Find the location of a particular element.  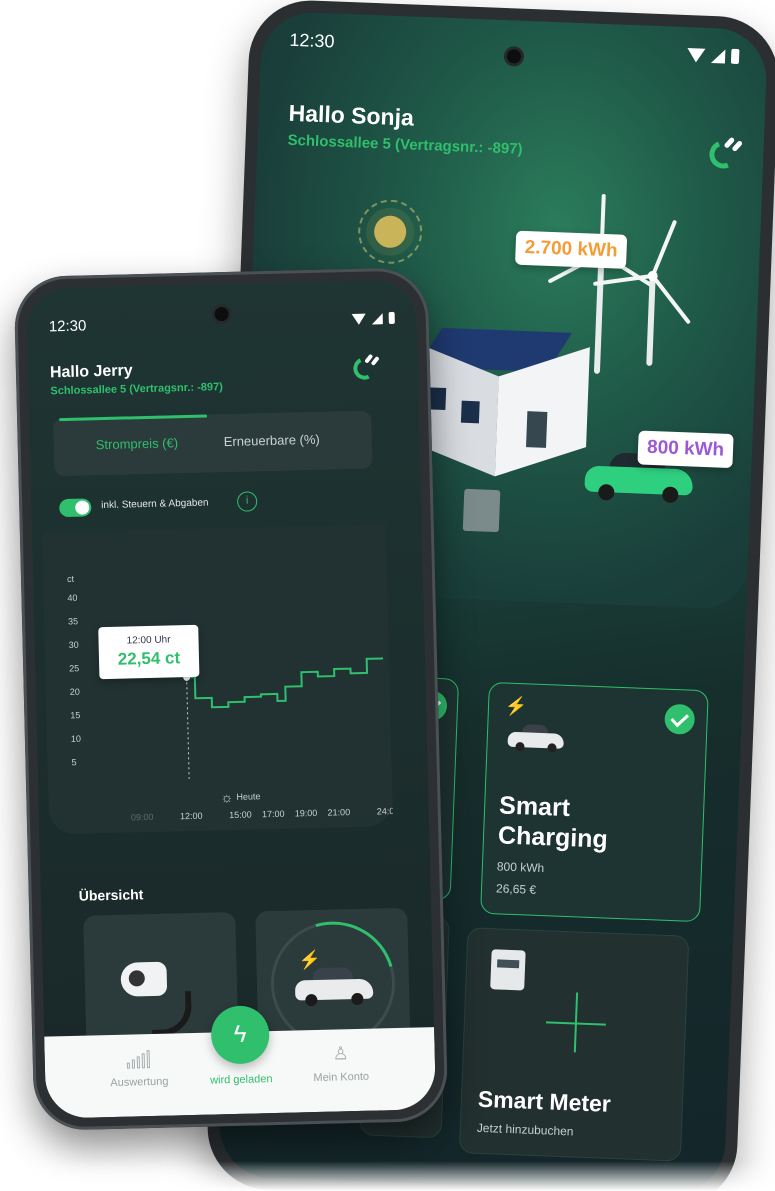

y-tick-label: 35 is located at coordinates (73, 621).